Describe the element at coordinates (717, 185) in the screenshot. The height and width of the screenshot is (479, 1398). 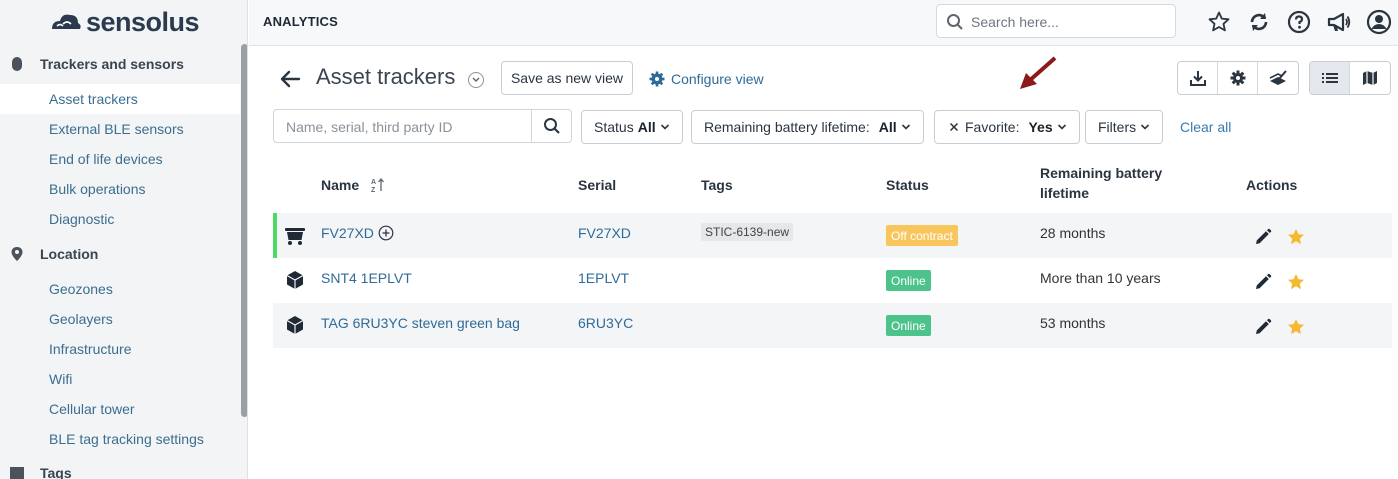
I see `column-header-tags: Tags` at that location.